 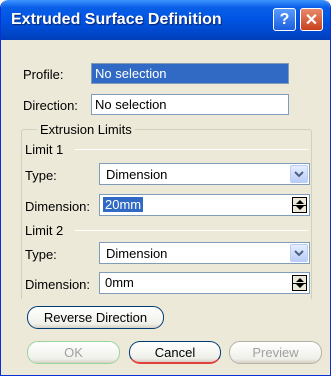 I want to click on close-icon: ✕, so click(x=311, y=20).